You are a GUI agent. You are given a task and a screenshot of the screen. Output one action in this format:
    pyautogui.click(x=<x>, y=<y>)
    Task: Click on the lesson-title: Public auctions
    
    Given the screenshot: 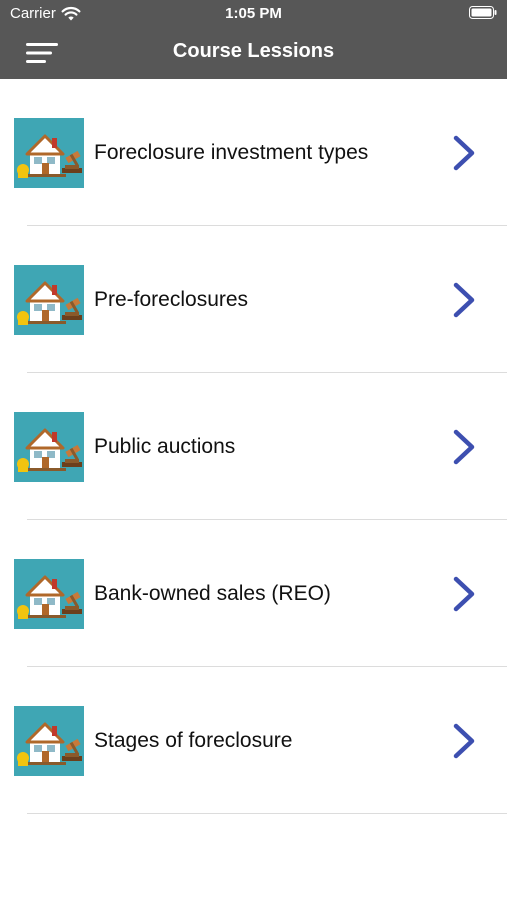 What is the action you would take?
    pyautogui.click(x=165, y=446)
    